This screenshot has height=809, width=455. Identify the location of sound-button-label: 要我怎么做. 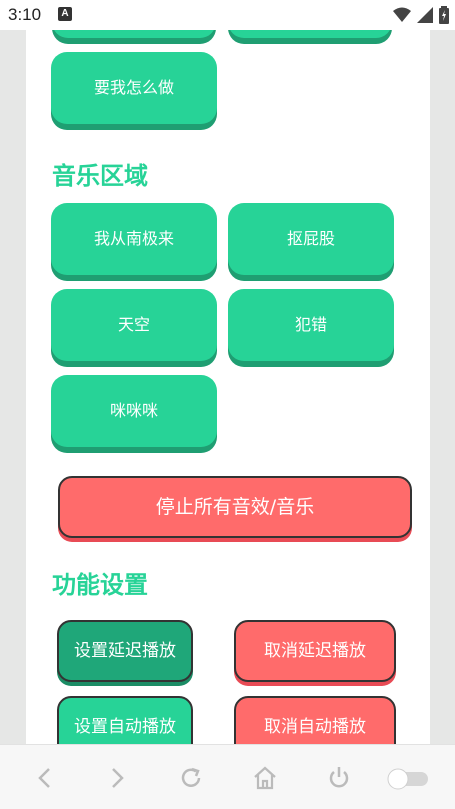
(133, 87).